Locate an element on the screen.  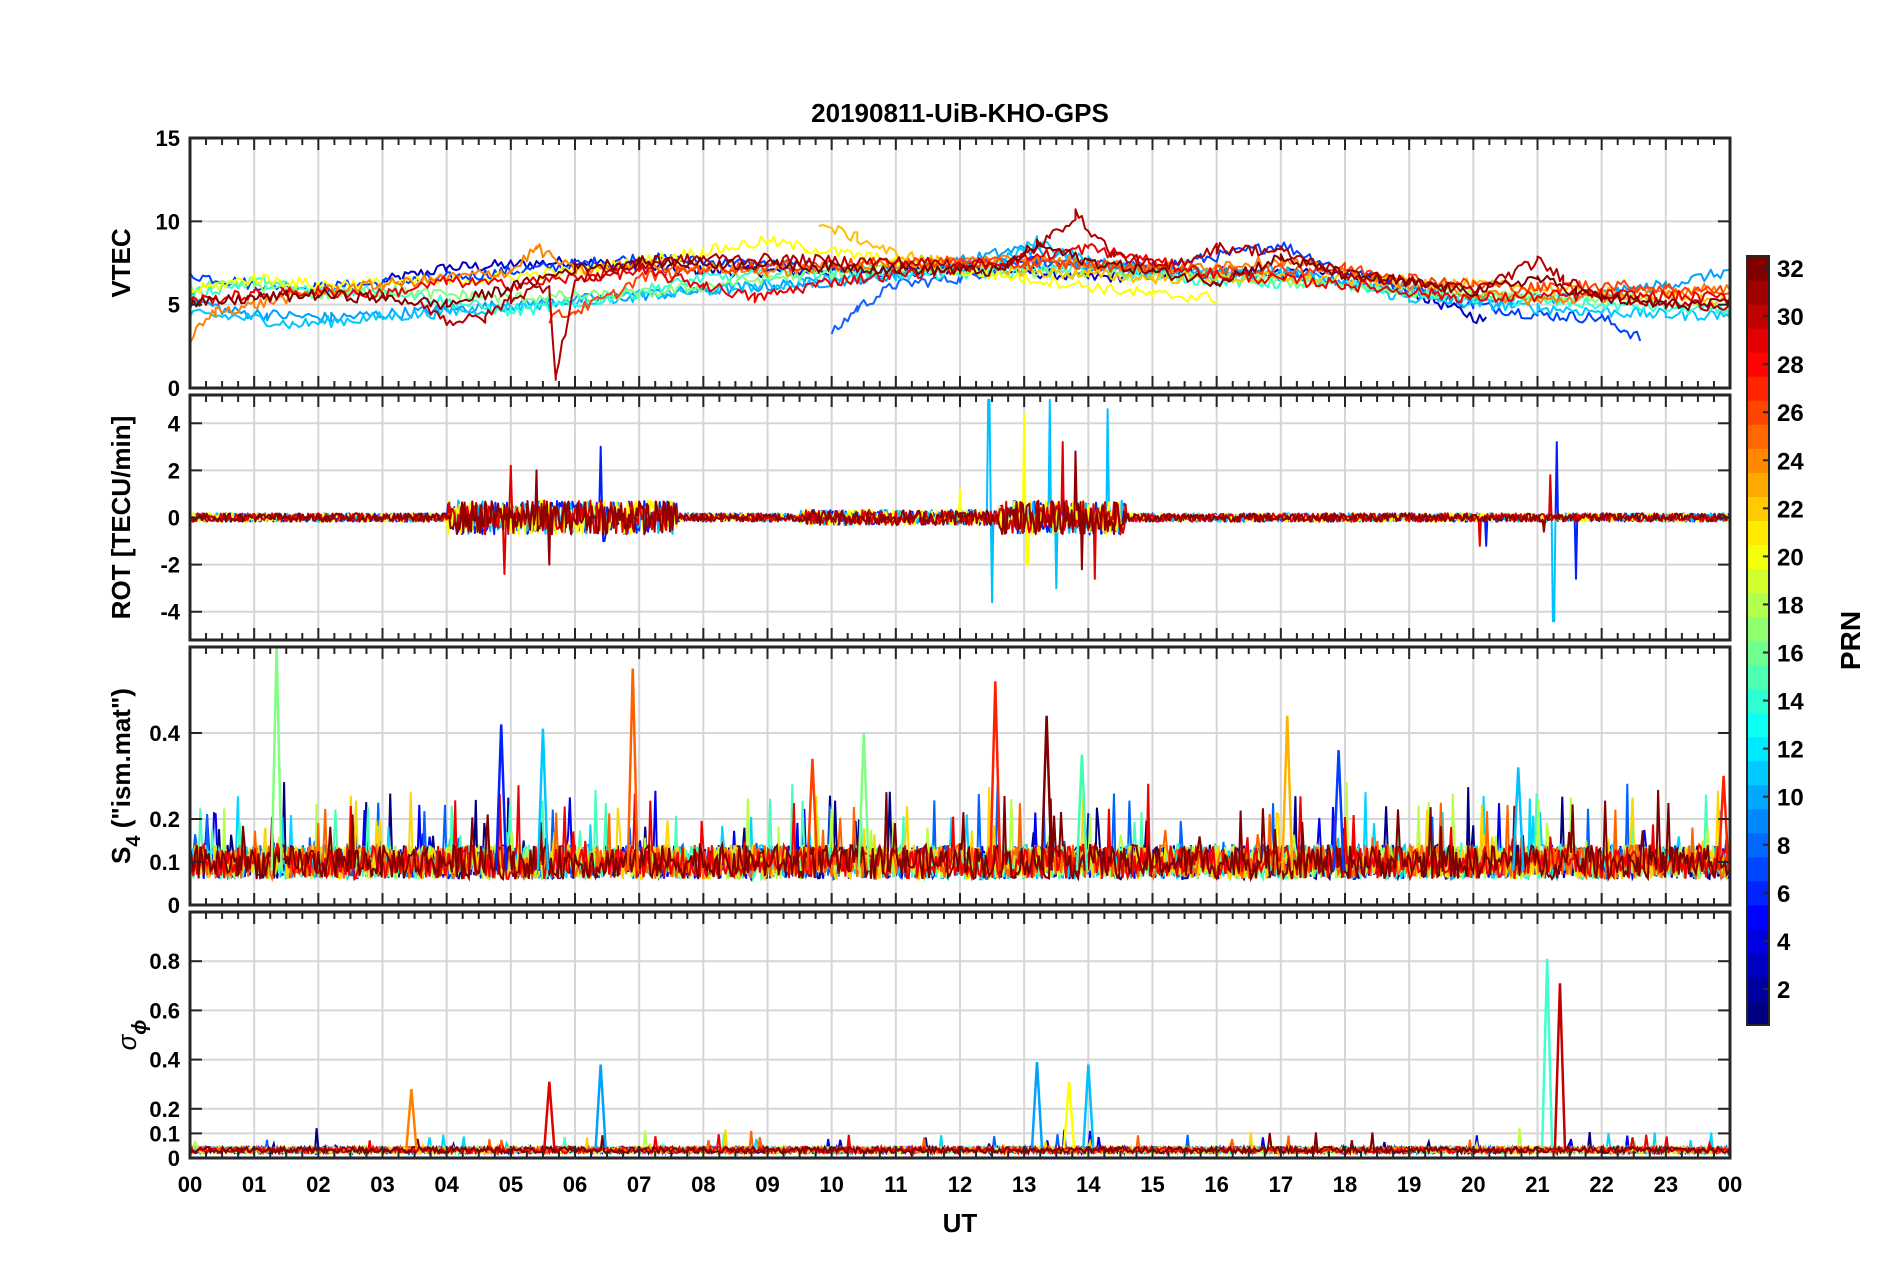
x-tick-label-24: 00 is located at coordinates (1730, 1184).